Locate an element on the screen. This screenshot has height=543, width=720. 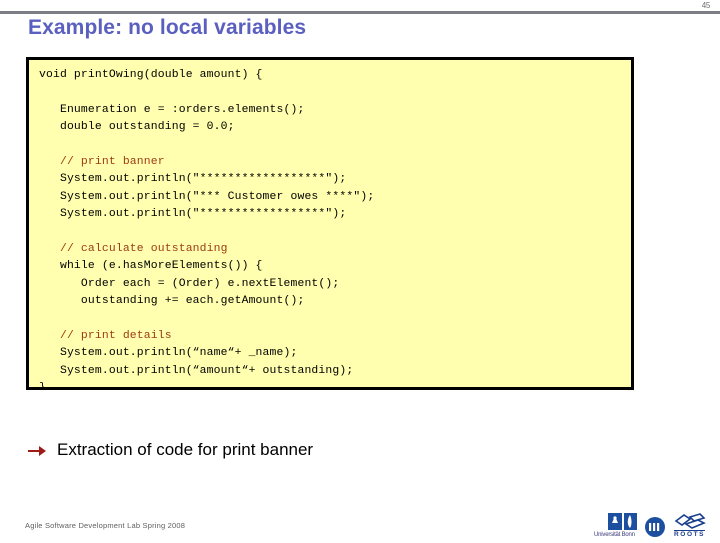
code-line: } is located at coordinates (42, 386).